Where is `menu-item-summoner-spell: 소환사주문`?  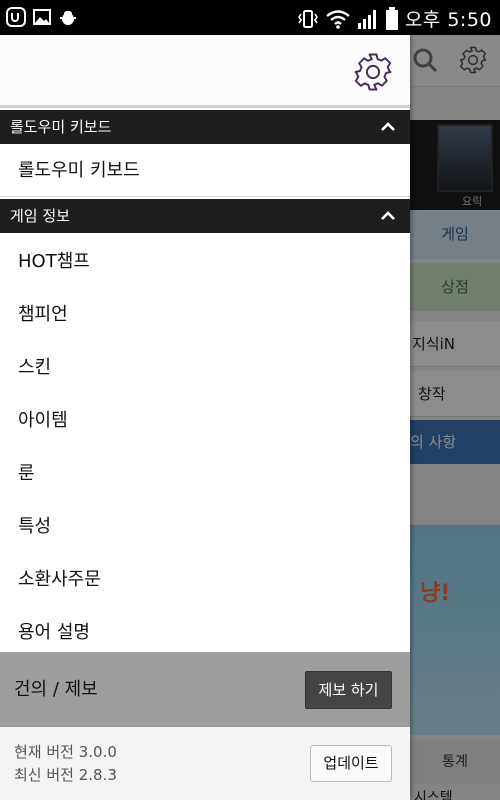 menu-item-summoner-spell: 소환사주문 is located at coordinates (205, 579).